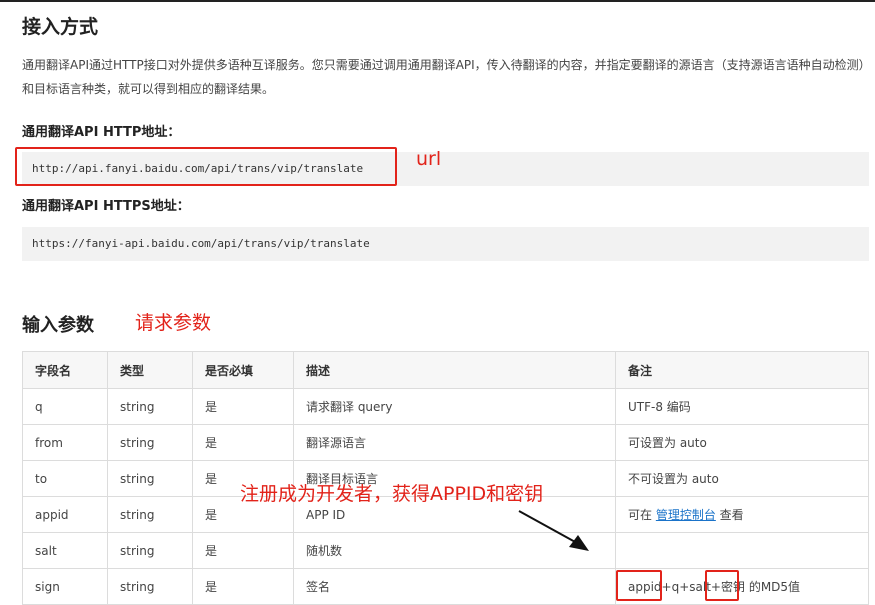 The image size is (875, 605). Describe the element at coordinates (243, 370) in the screenshot. I see `header-required: 是否必填` at that location.